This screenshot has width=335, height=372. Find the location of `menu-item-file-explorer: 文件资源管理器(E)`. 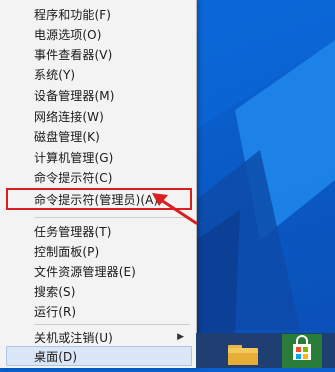

menu-item-file-explorer: 文件资源管理器(E) is located at coordinates (99, 271).